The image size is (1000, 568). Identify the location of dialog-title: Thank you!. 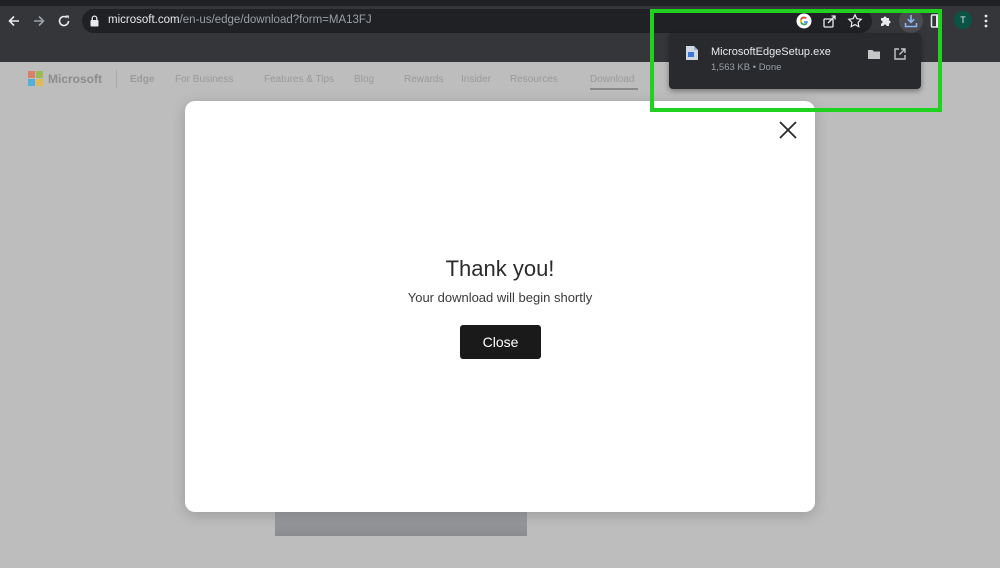
(500, 268).